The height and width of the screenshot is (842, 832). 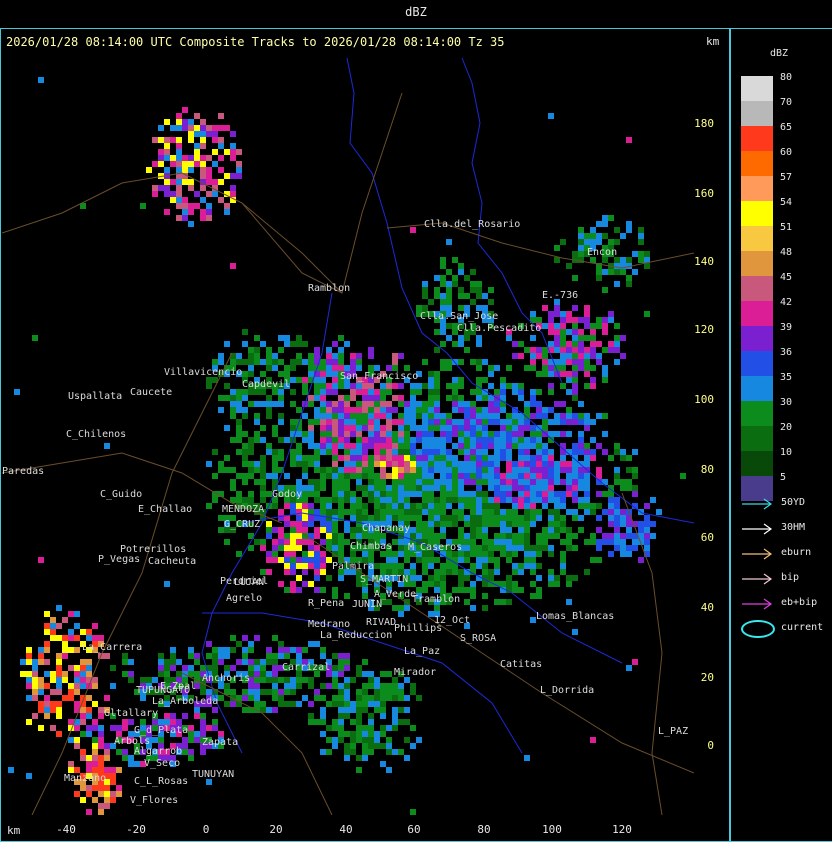 What do you see at coordinates (306, 667) in the screenshot?
I see `place-label: Carrizal` at bounding box center [306, 667].